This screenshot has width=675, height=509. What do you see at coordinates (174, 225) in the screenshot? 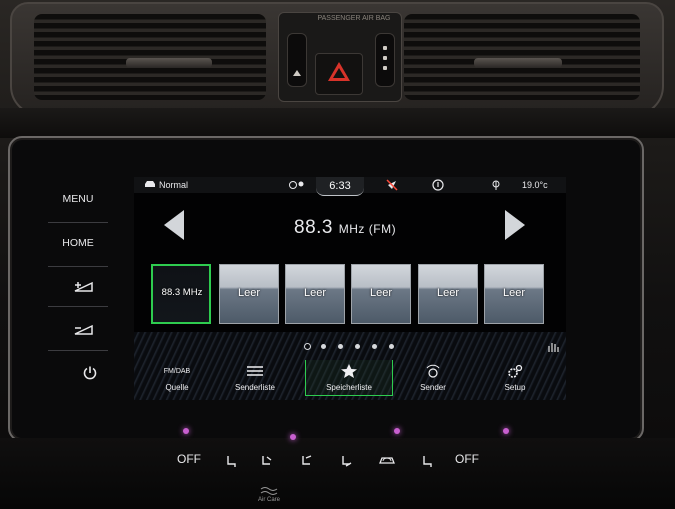
I see `previous-station-arrow-icon` at bounding box center [174, 225].